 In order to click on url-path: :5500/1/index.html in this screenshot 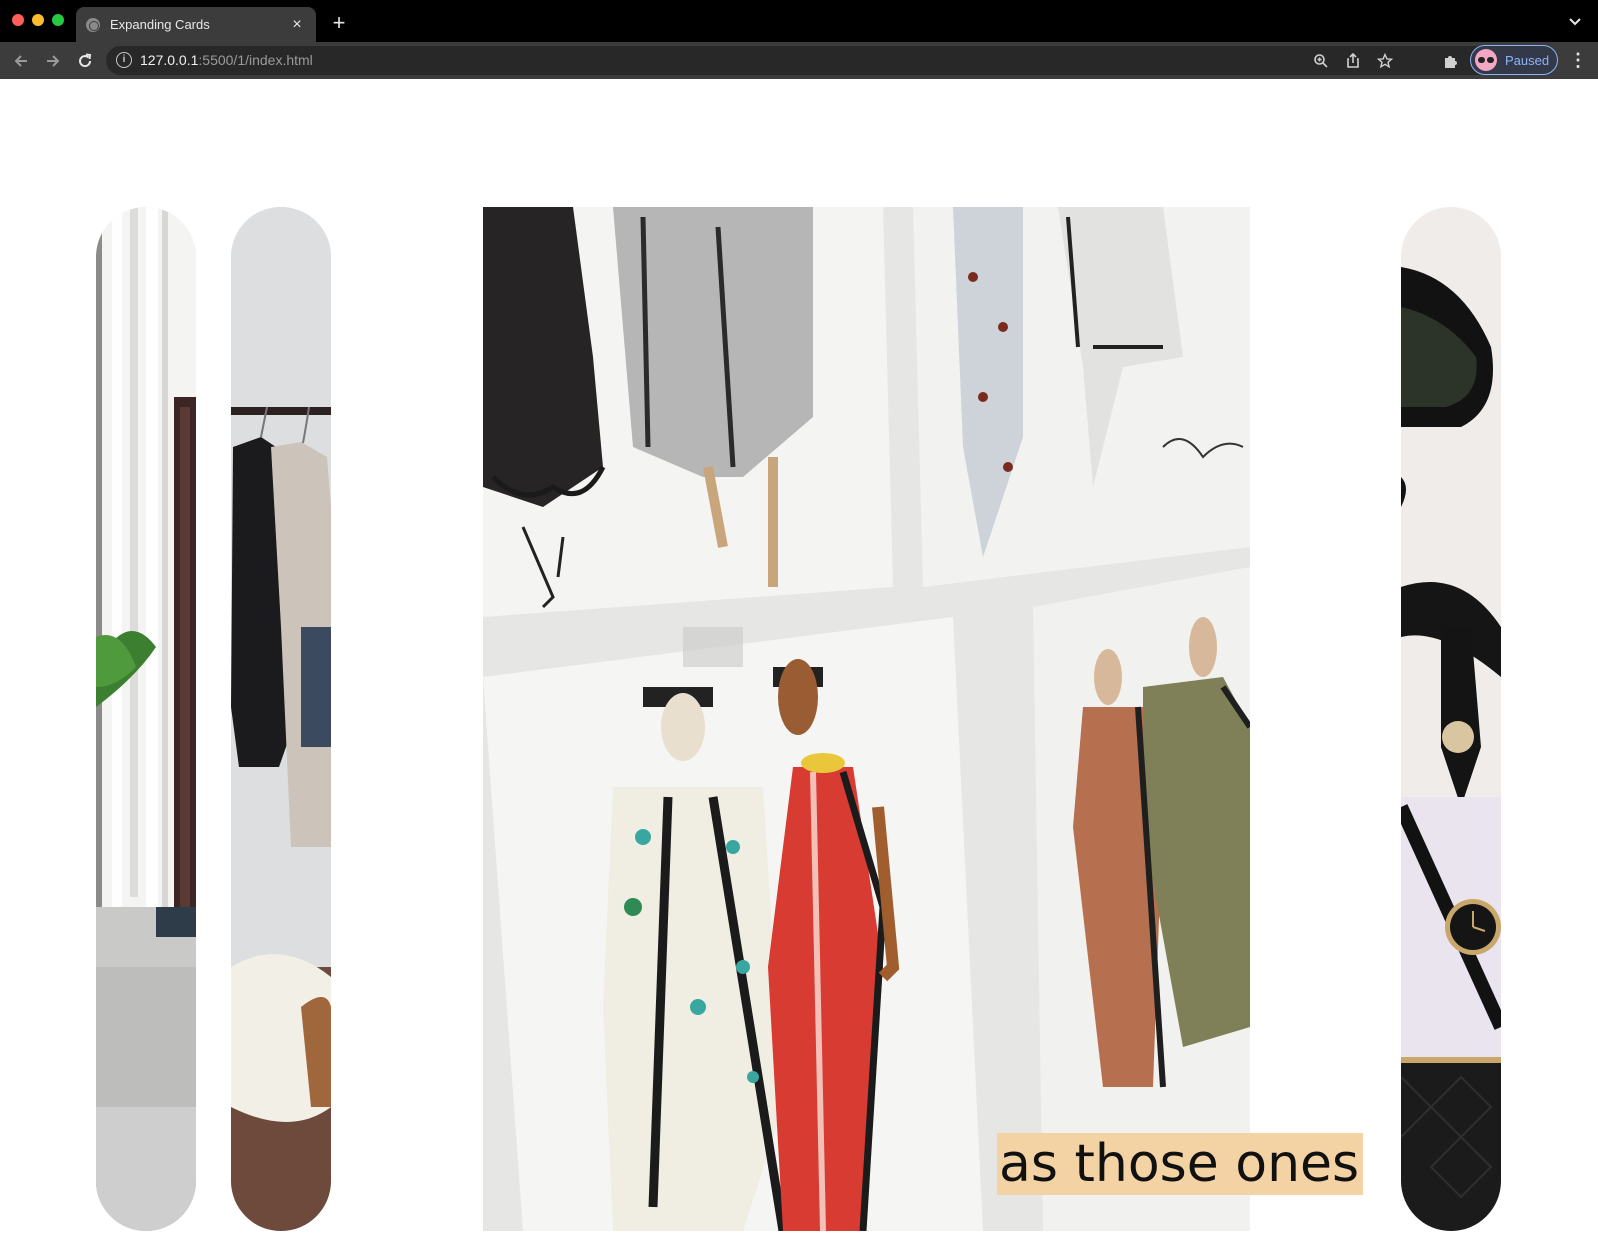, I will do `click(255, 60)`.